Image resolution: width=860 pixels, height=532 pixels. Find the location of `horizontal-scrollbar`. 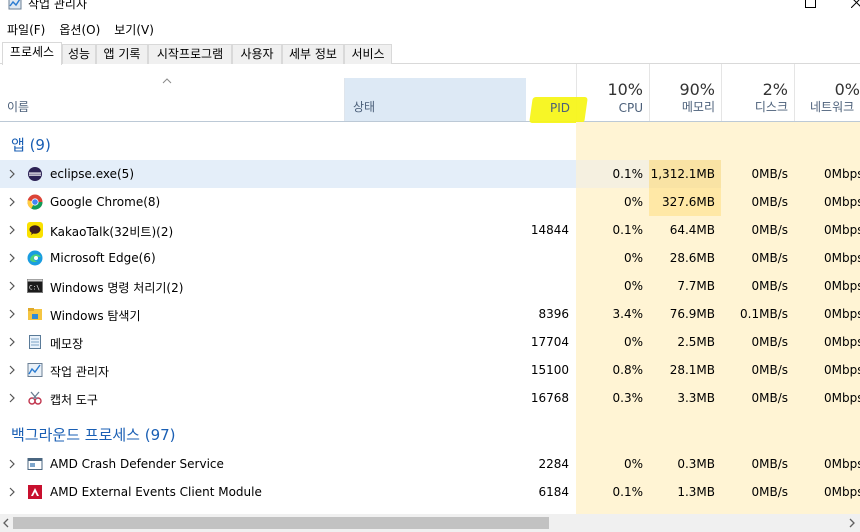

horizontal-scrollbar is located at coordinates (430, 523).